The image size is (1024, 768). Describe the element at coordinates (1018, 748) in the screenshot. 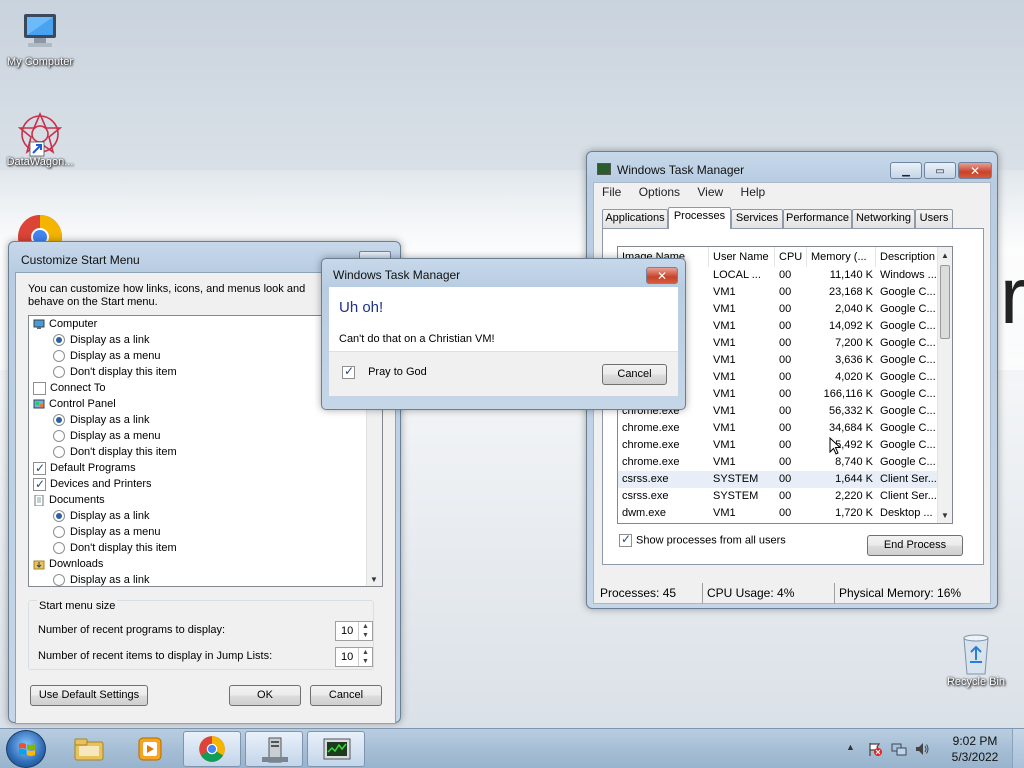

I see `show-desktop-button` at that location.